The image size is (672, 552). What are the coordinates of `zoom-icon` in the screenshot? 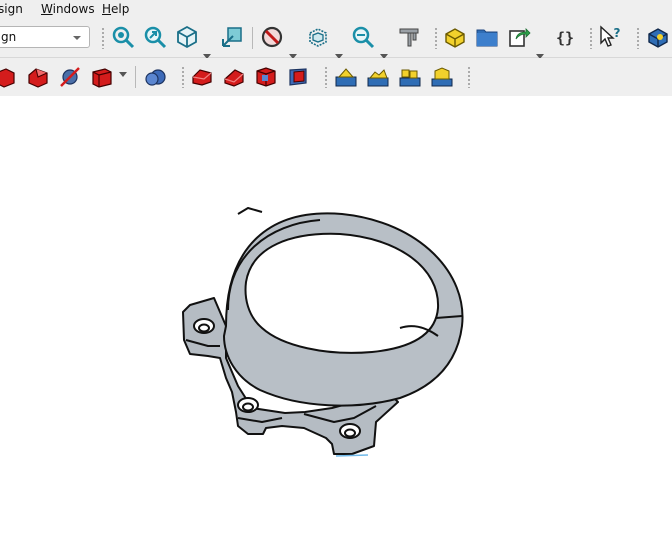 It's located at (363, 37).